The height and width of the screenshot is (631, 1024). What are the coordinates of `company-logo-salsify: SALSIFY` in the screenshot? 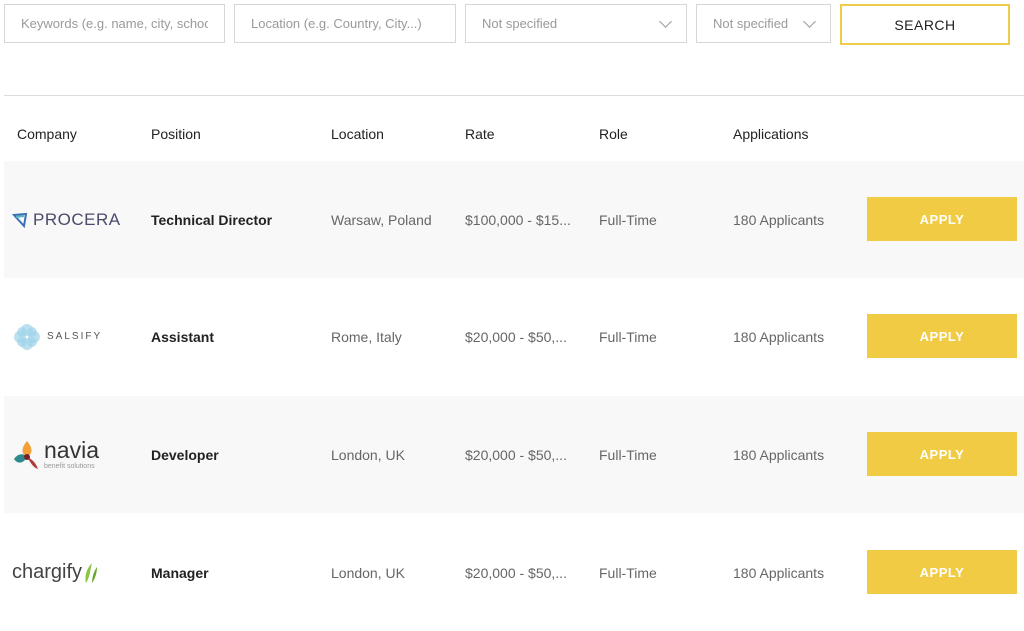 It's located at (72, 336).